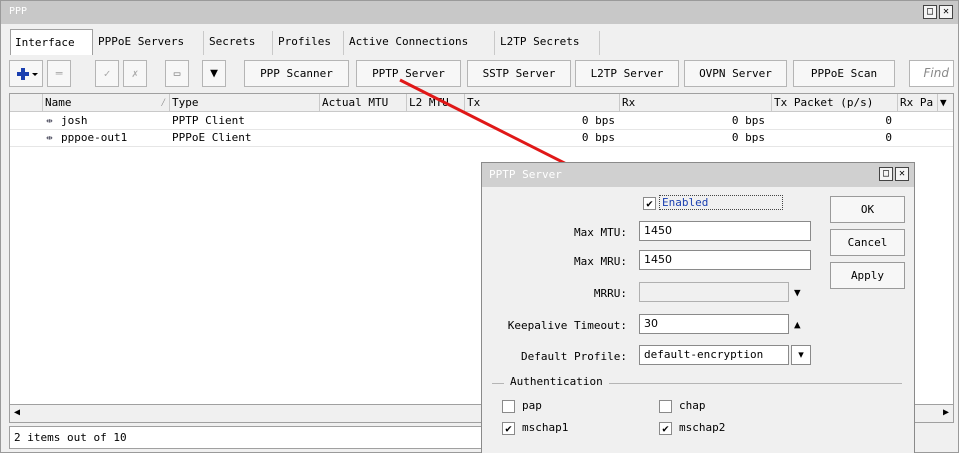  What do you see at coordinates (479, 12) in the screenshot?
I see `window-titlebar: PPP □ ✕` at bounding box center [479, 12].